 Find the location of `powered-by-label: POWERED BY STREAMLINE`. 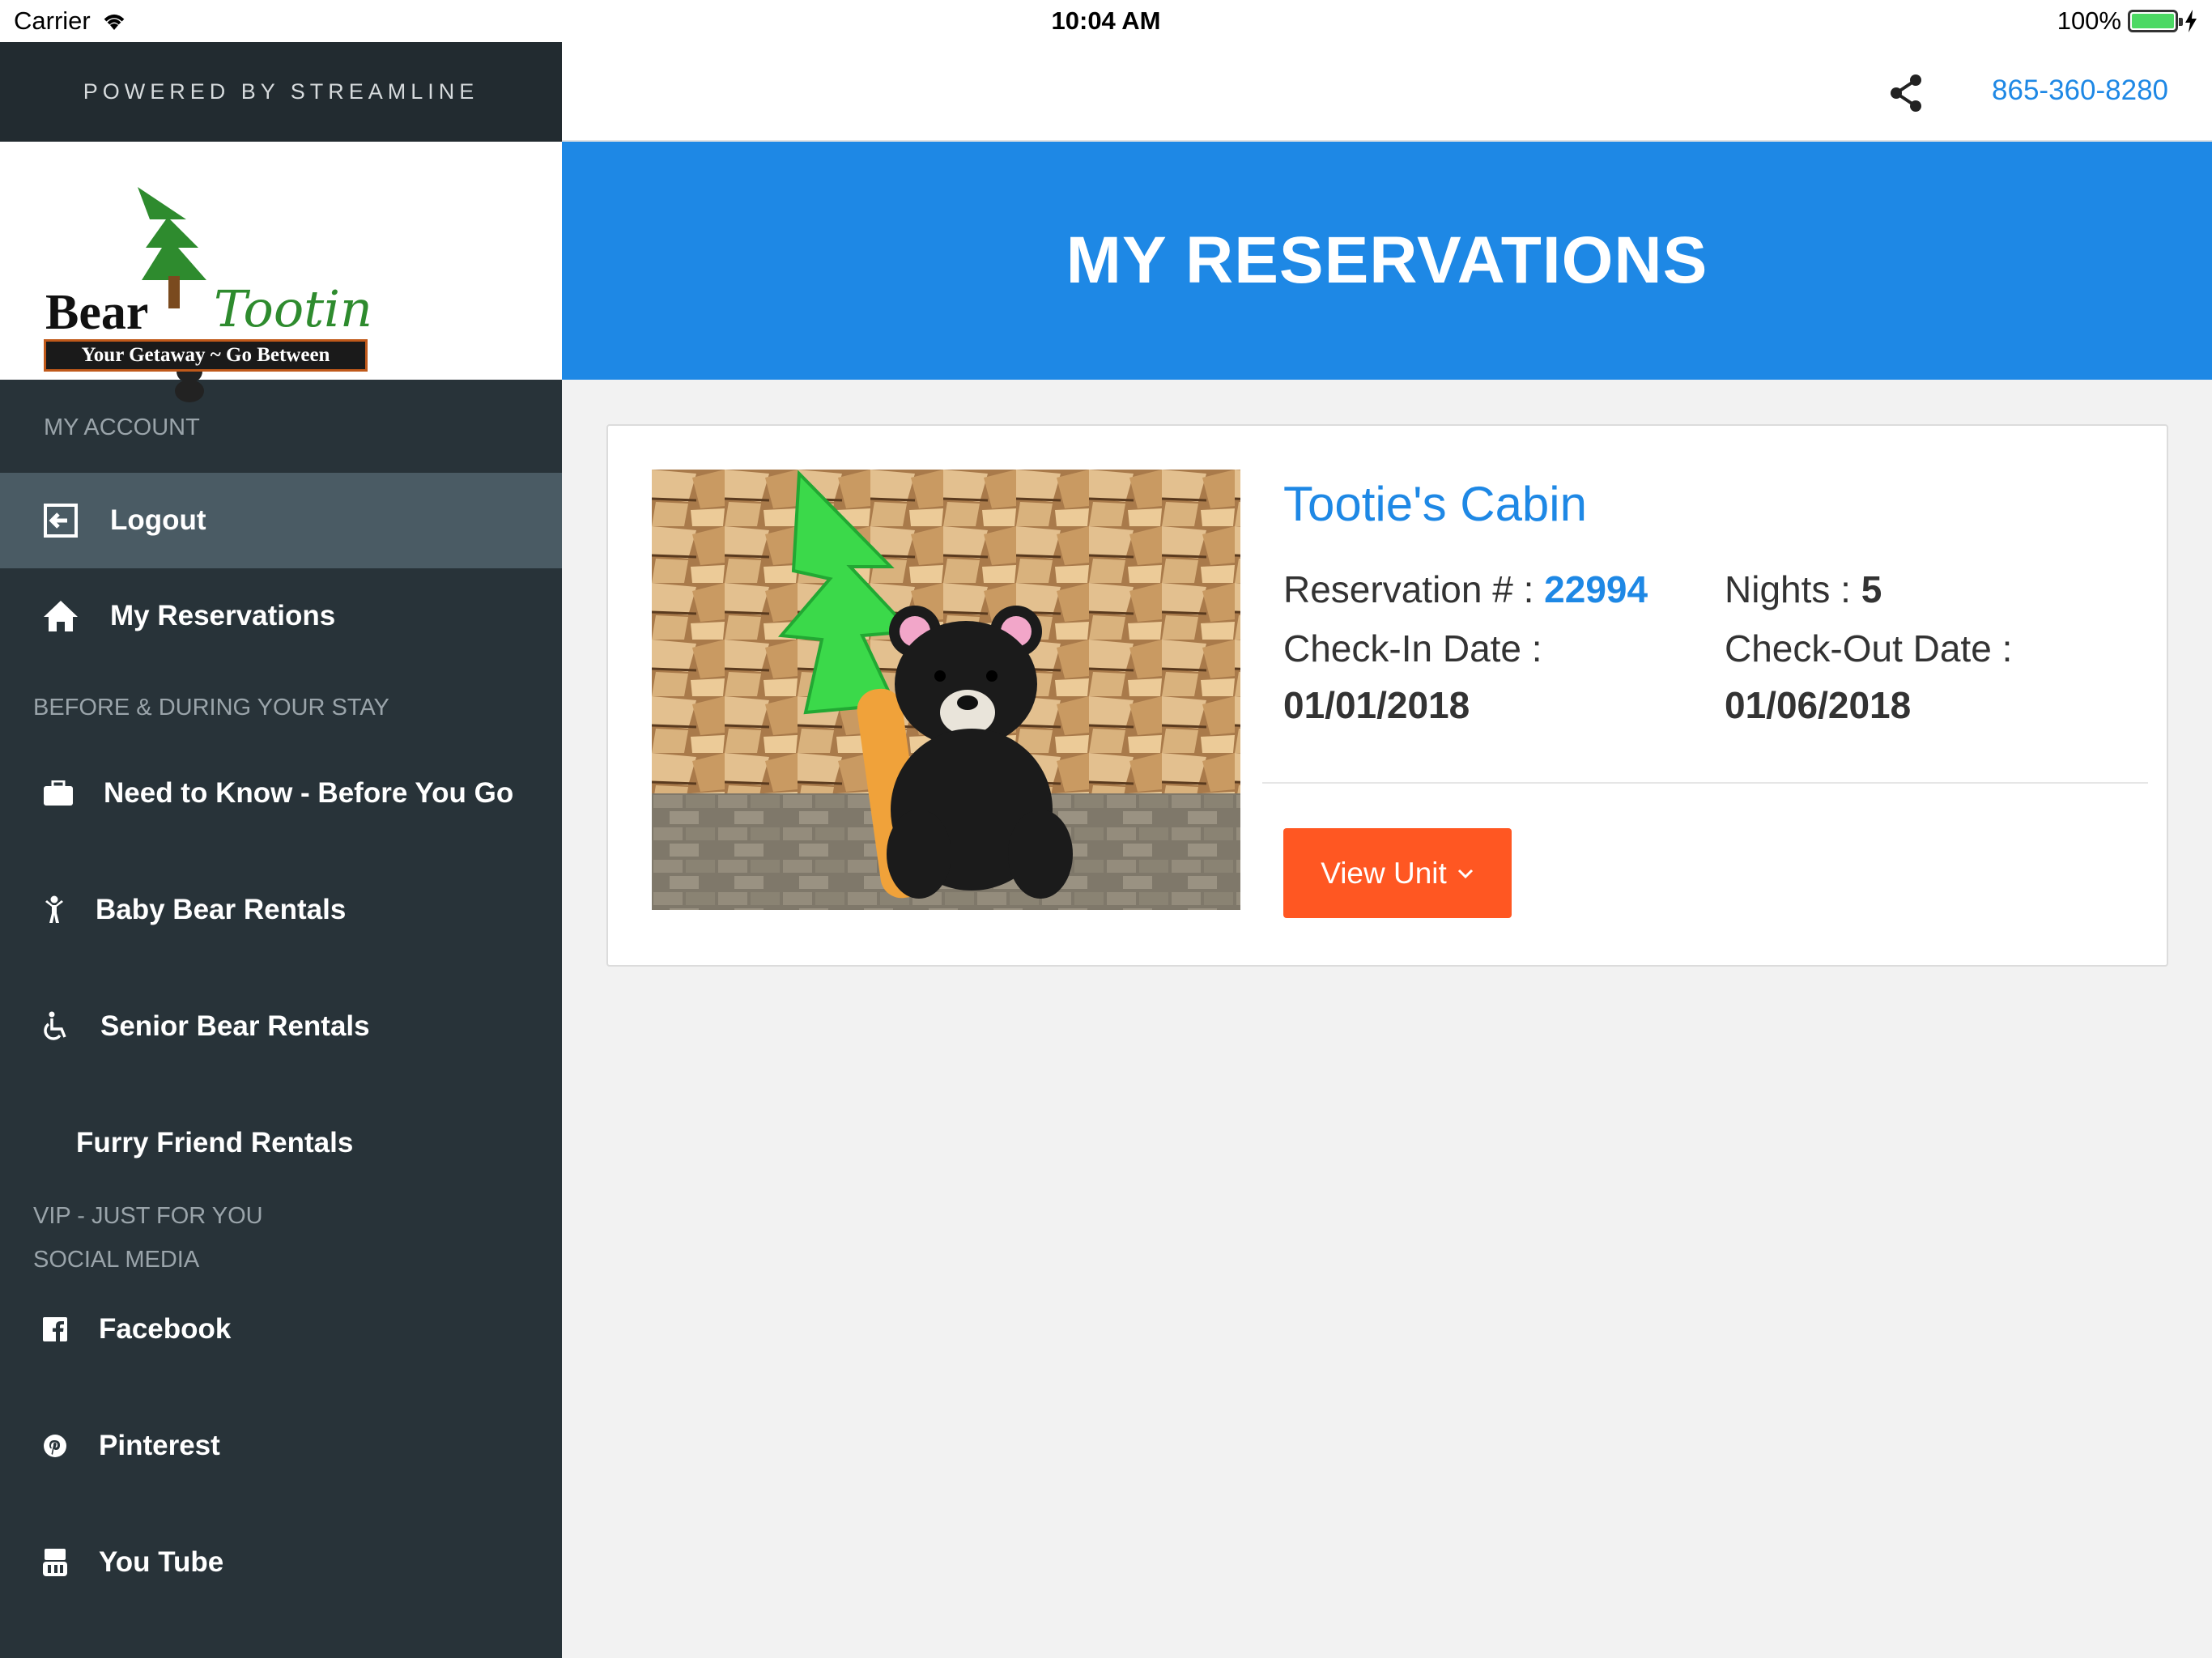

powered-by-label: POWERED BY STREAMLINE is located at coordinates (281, 91).